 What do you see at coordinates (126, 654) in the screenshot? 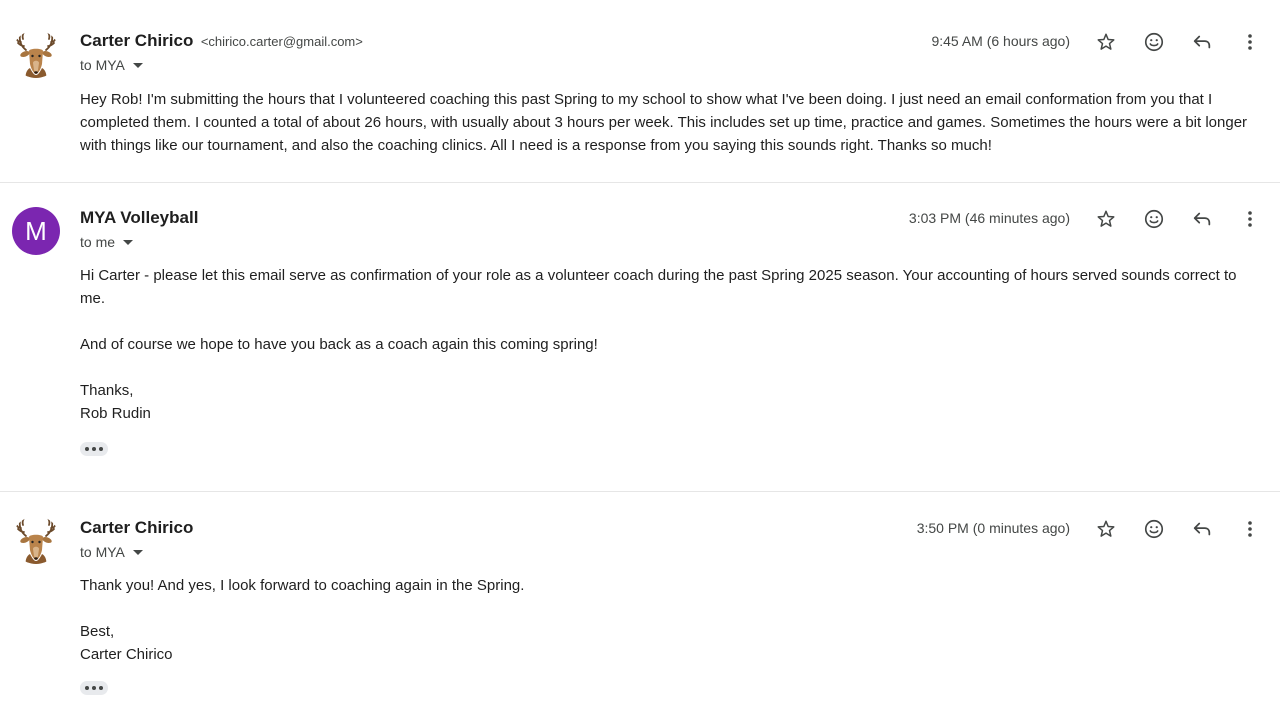
I see `message-signature: Carter Chirico` at bounding box center [126, 654].